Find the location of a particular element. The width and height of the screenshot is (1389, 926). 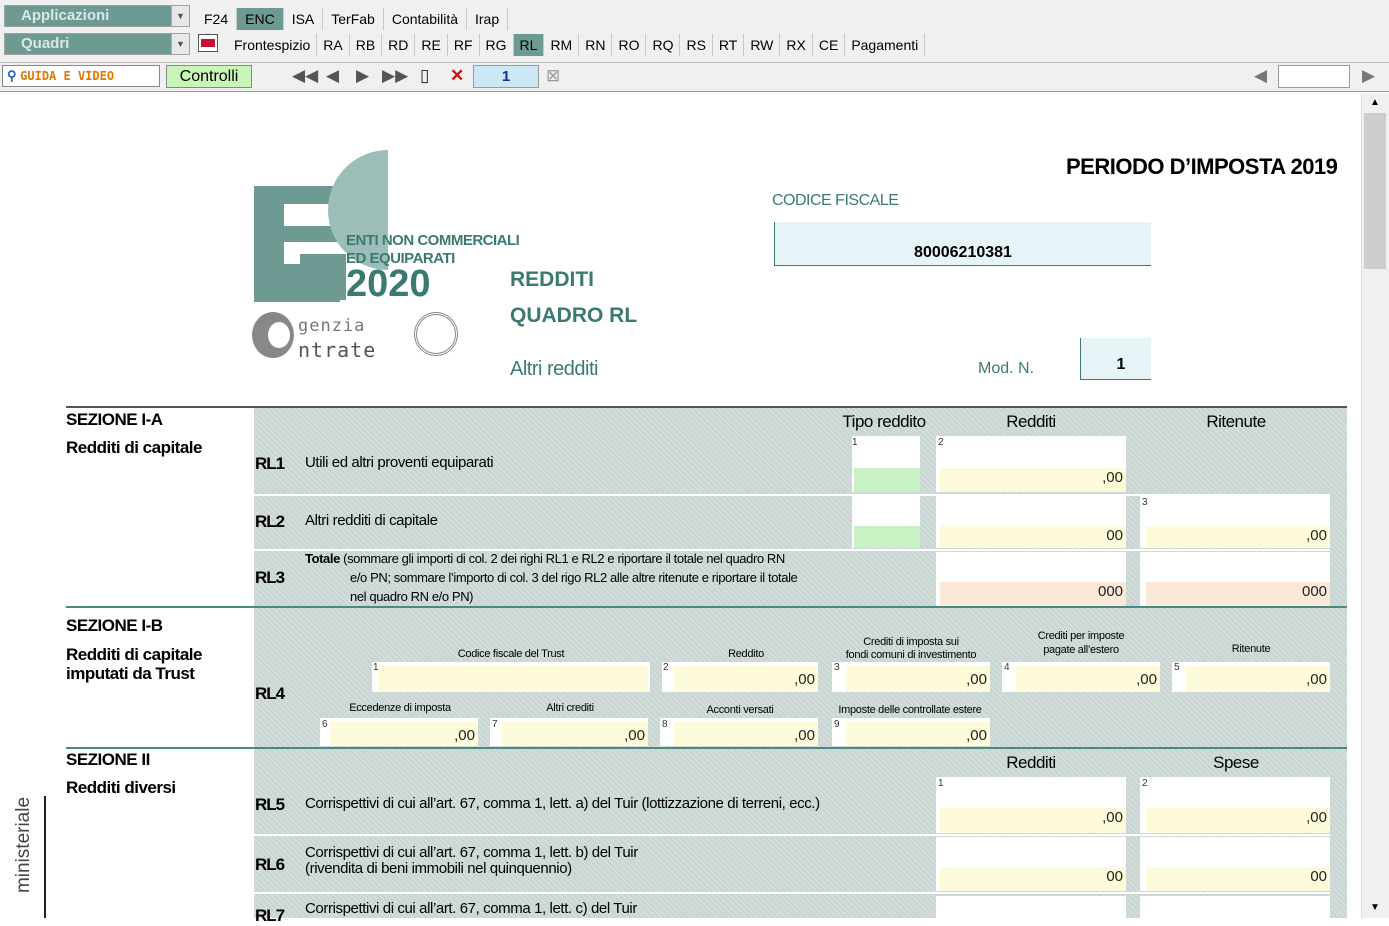

rl2-desc: Altri redditi di capitale is located at coordinates (371, 520).